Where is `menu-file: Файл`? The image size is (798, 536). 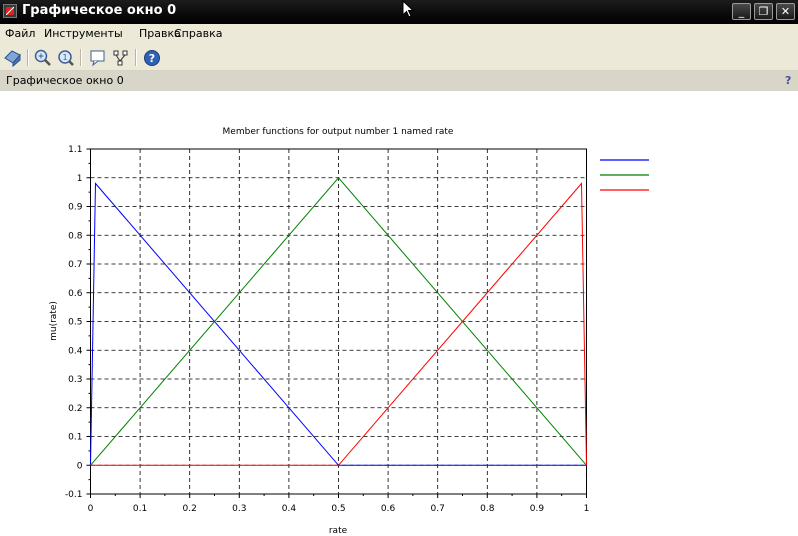
menu-file: Файл is located at coordinates (20, 33).